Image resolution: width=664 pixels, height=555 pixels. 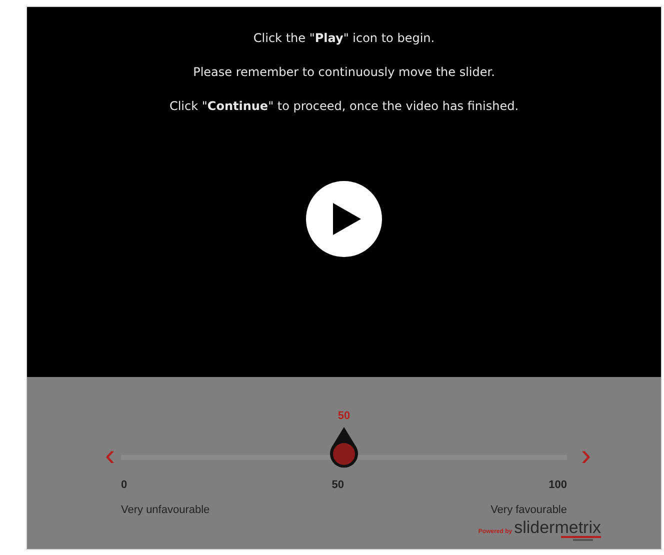 What do you see at coordinates (338, 485) in the screenshot?
I see `tick-label: 50` at bounding box center [338, 485].